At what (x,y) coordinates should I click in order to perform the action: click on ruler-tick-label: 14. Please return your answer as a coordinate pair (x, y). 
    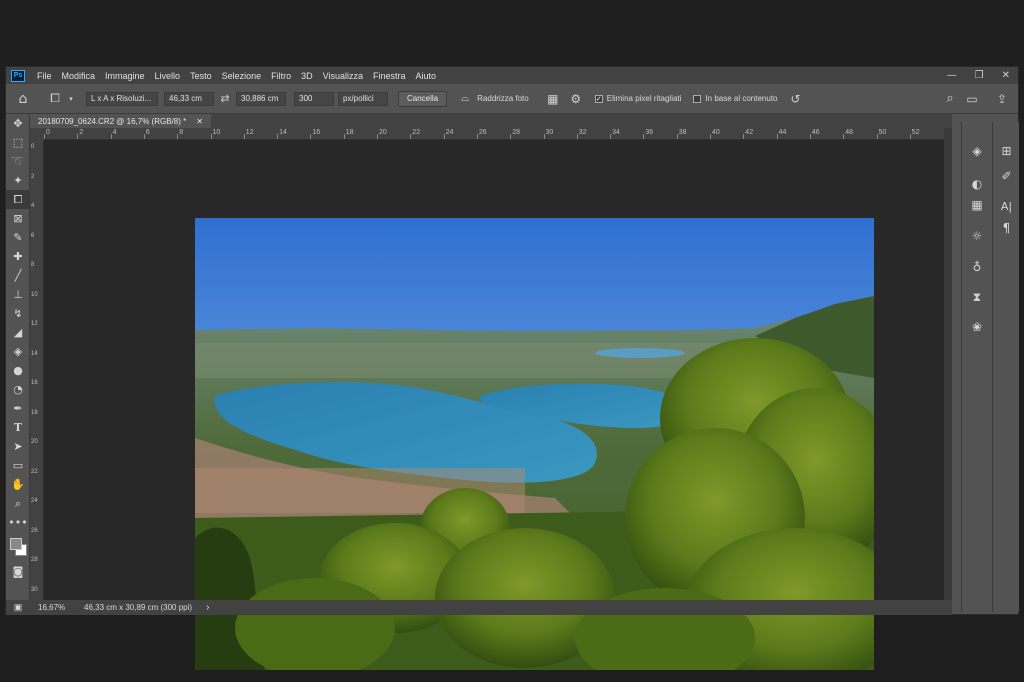
    Looking at the image, I should click on (34, 353).